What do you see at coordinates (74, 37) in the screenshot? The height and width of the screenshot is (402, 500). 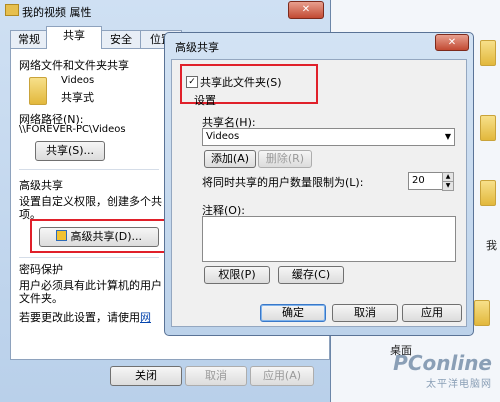 I see `tab-sharing: 共享` at bounding box center [74, 37].